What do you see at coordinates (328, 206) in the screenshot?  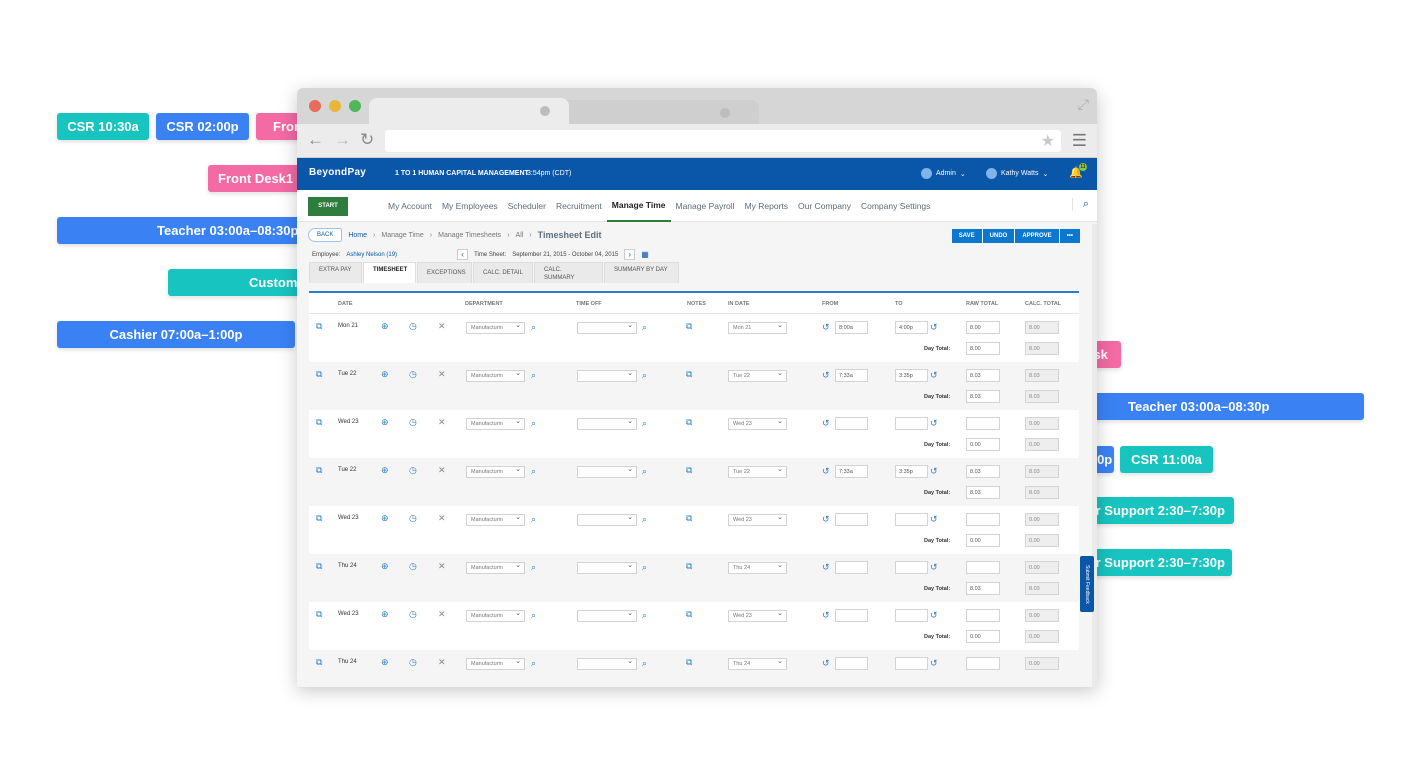 I see `start-button: START` at bounding box center [328, 206].